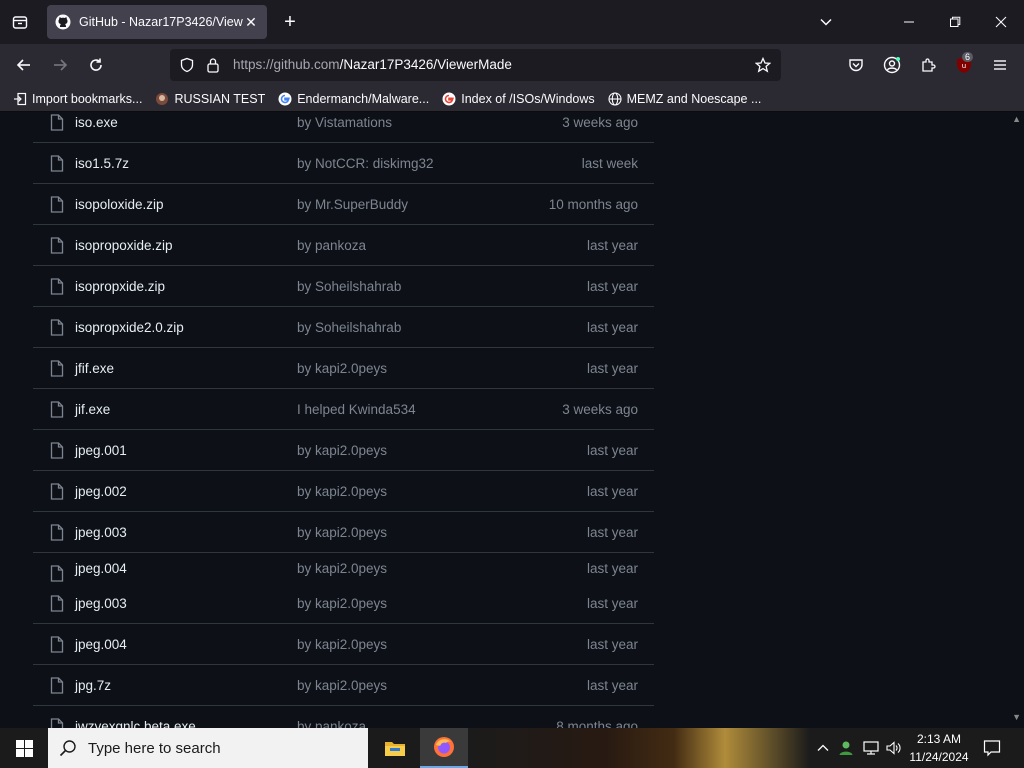 The image size is (1024, 768). I want to click on file-row: jpeg.002 by kapi2.0peys last year, so click(343, 491).